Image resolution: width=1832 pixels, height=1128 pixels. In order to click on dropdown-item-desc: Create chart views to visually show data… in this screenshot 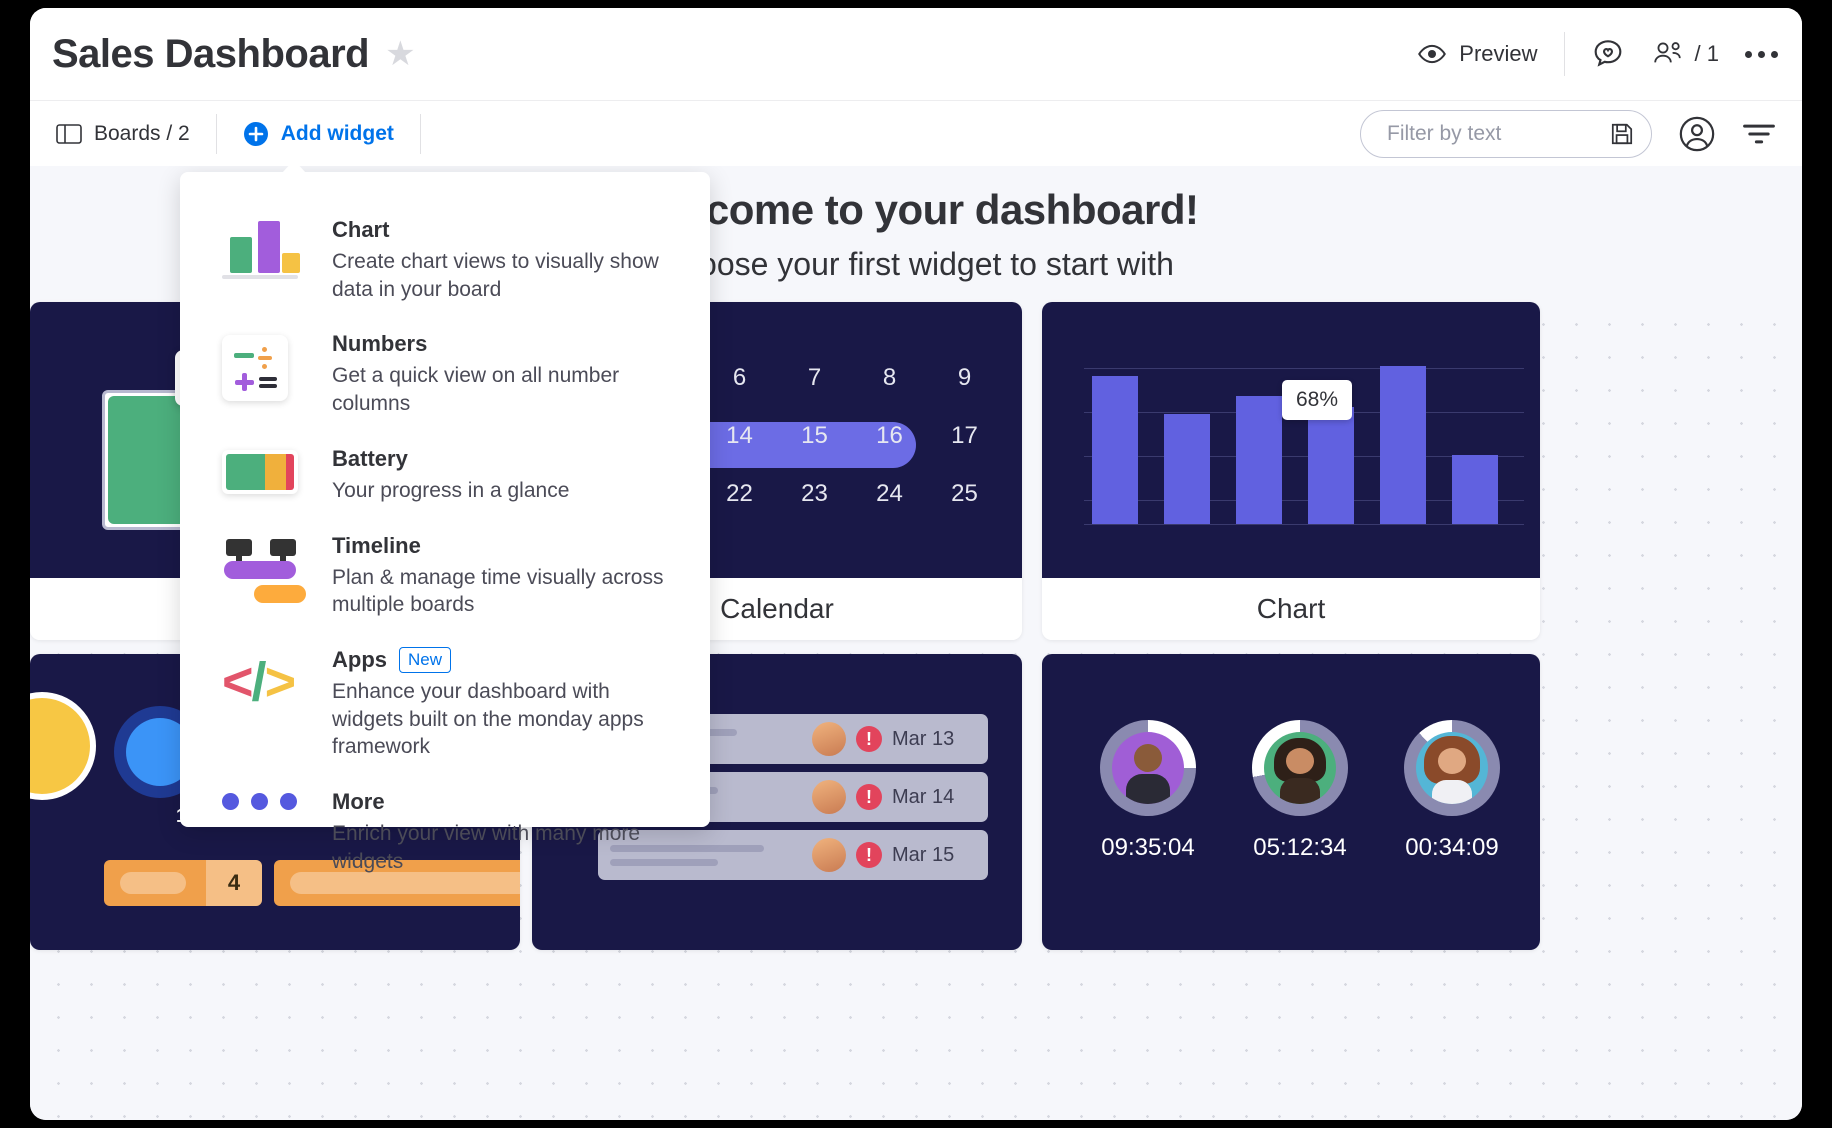, I will do `click(495, 275)`.